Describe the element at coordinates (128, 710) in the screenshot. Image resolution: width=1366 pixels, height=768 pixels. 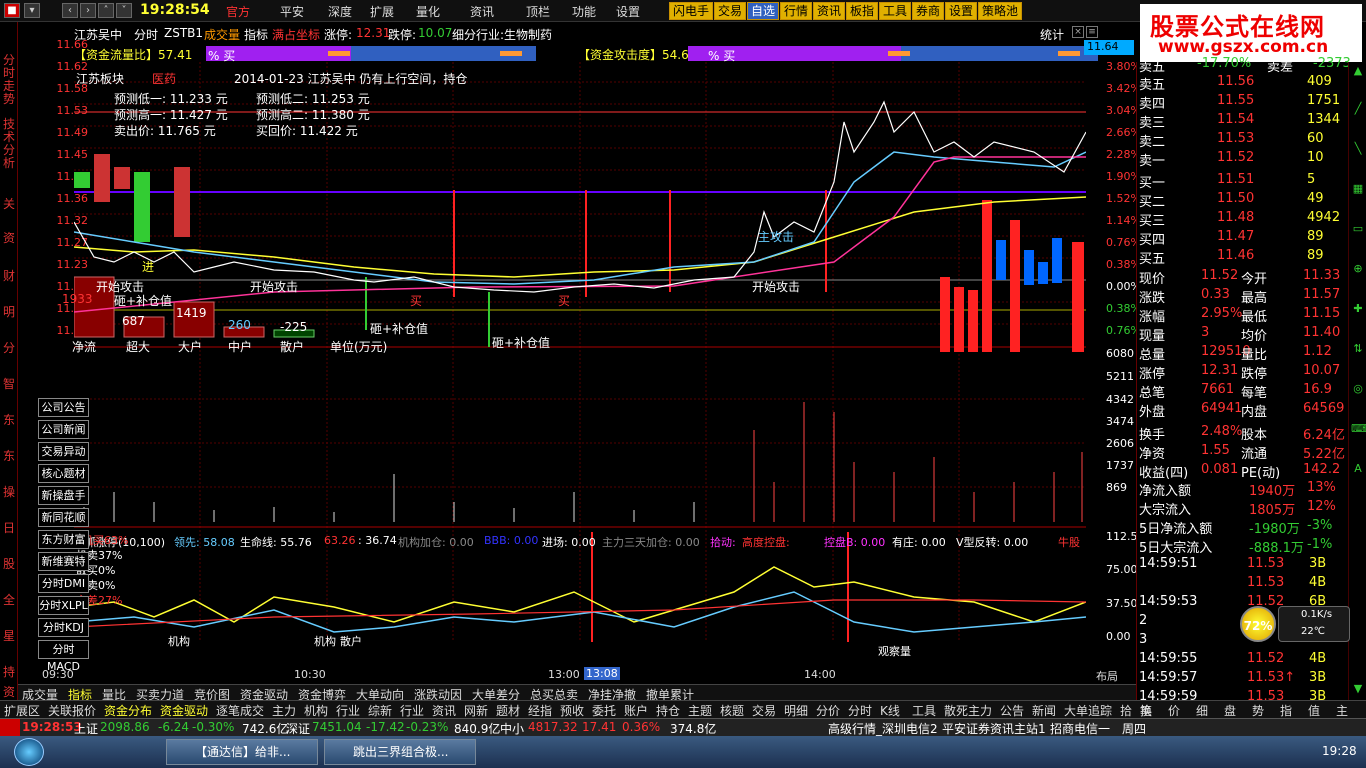
I see `extension-tab: 资金分布` at that location.